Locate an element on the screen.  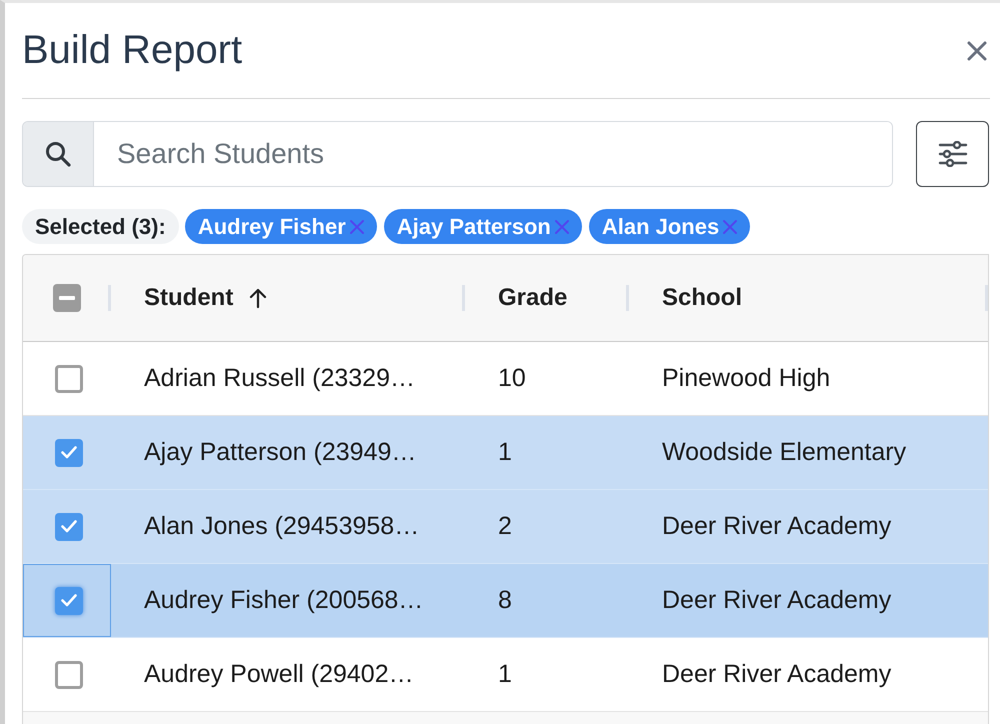
table-row: Ajay Patterson (23949… 1 Woodside Elementary is located at coordinates (505, 453).